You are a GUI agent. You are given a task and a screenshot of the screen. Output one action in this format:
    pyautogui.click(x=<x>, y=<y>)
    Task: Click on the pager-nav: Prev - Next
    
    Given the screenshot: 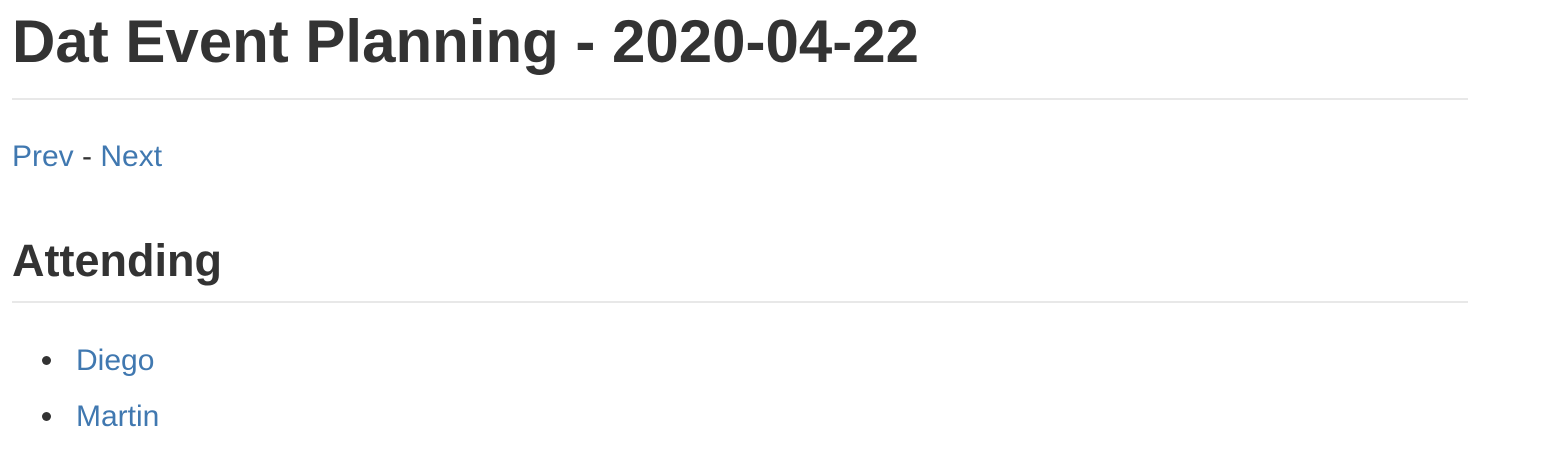 What is the action you would take?
    pyautogui.click(x=87, y=157)
    